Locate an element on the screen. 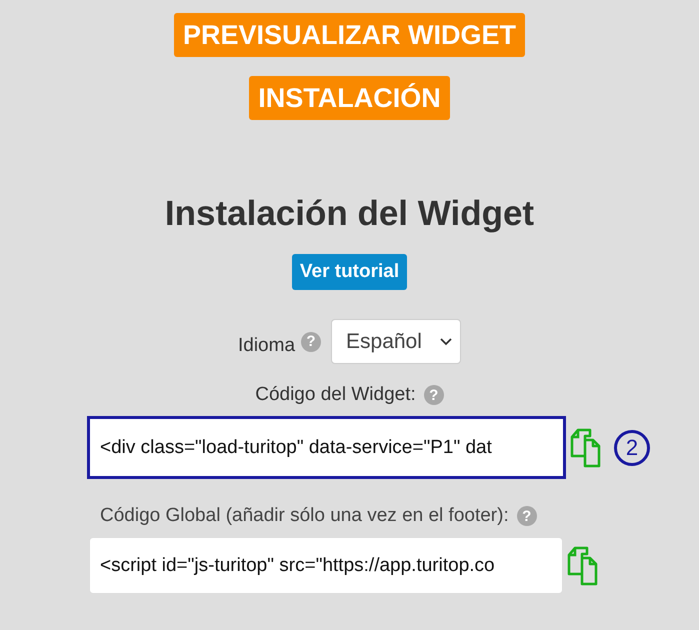  language-select: Español is located at coordinates (396, 341).